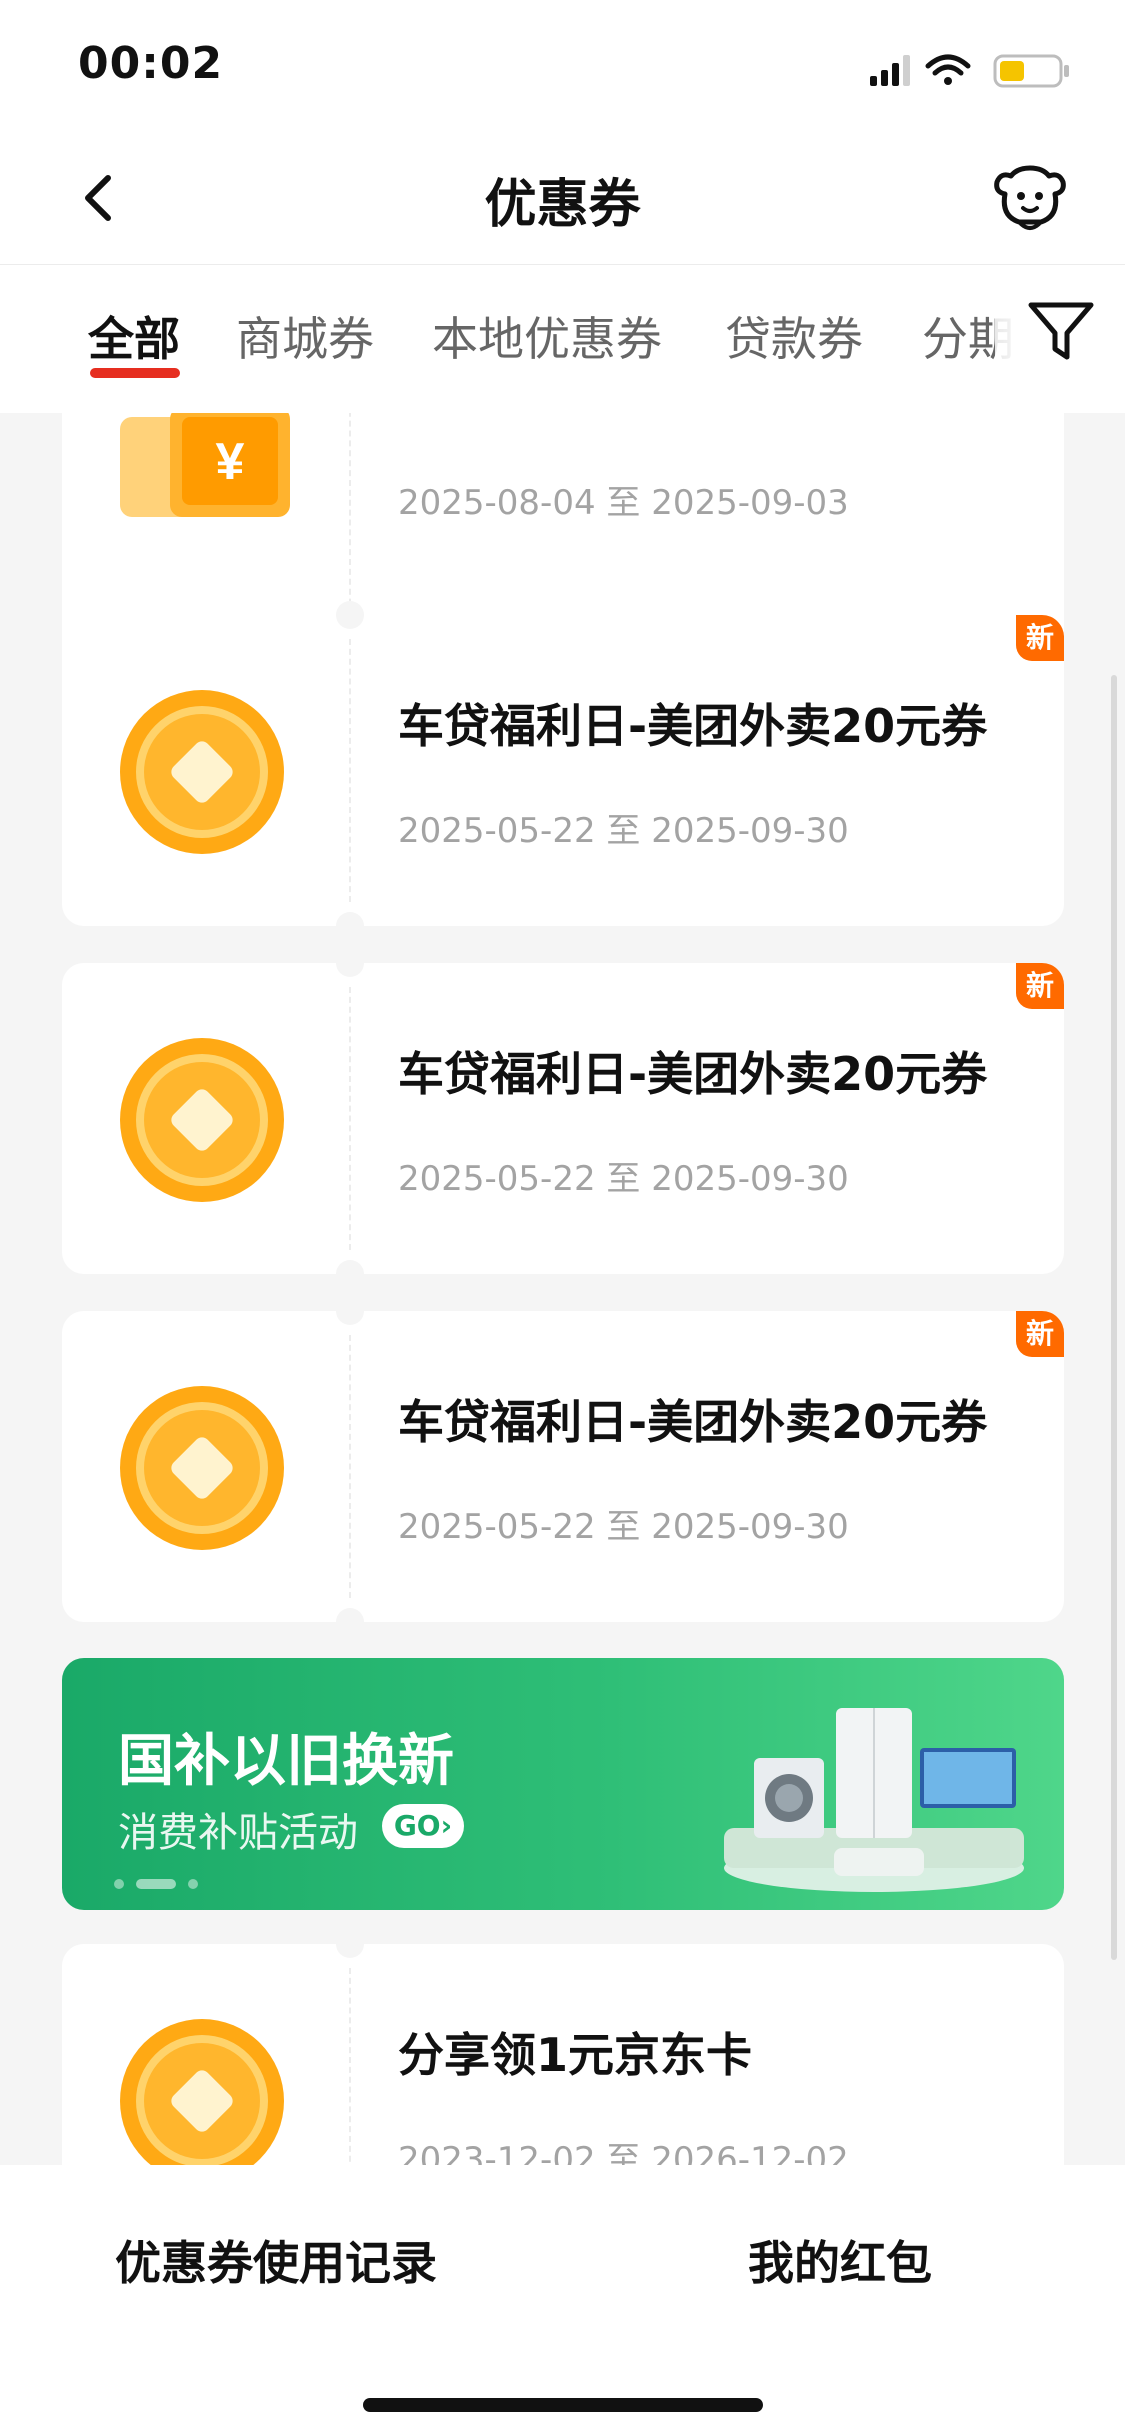 This screenshot has width=1125, height=2436. I want to click on tab-all: 全部, so click(134, 336).